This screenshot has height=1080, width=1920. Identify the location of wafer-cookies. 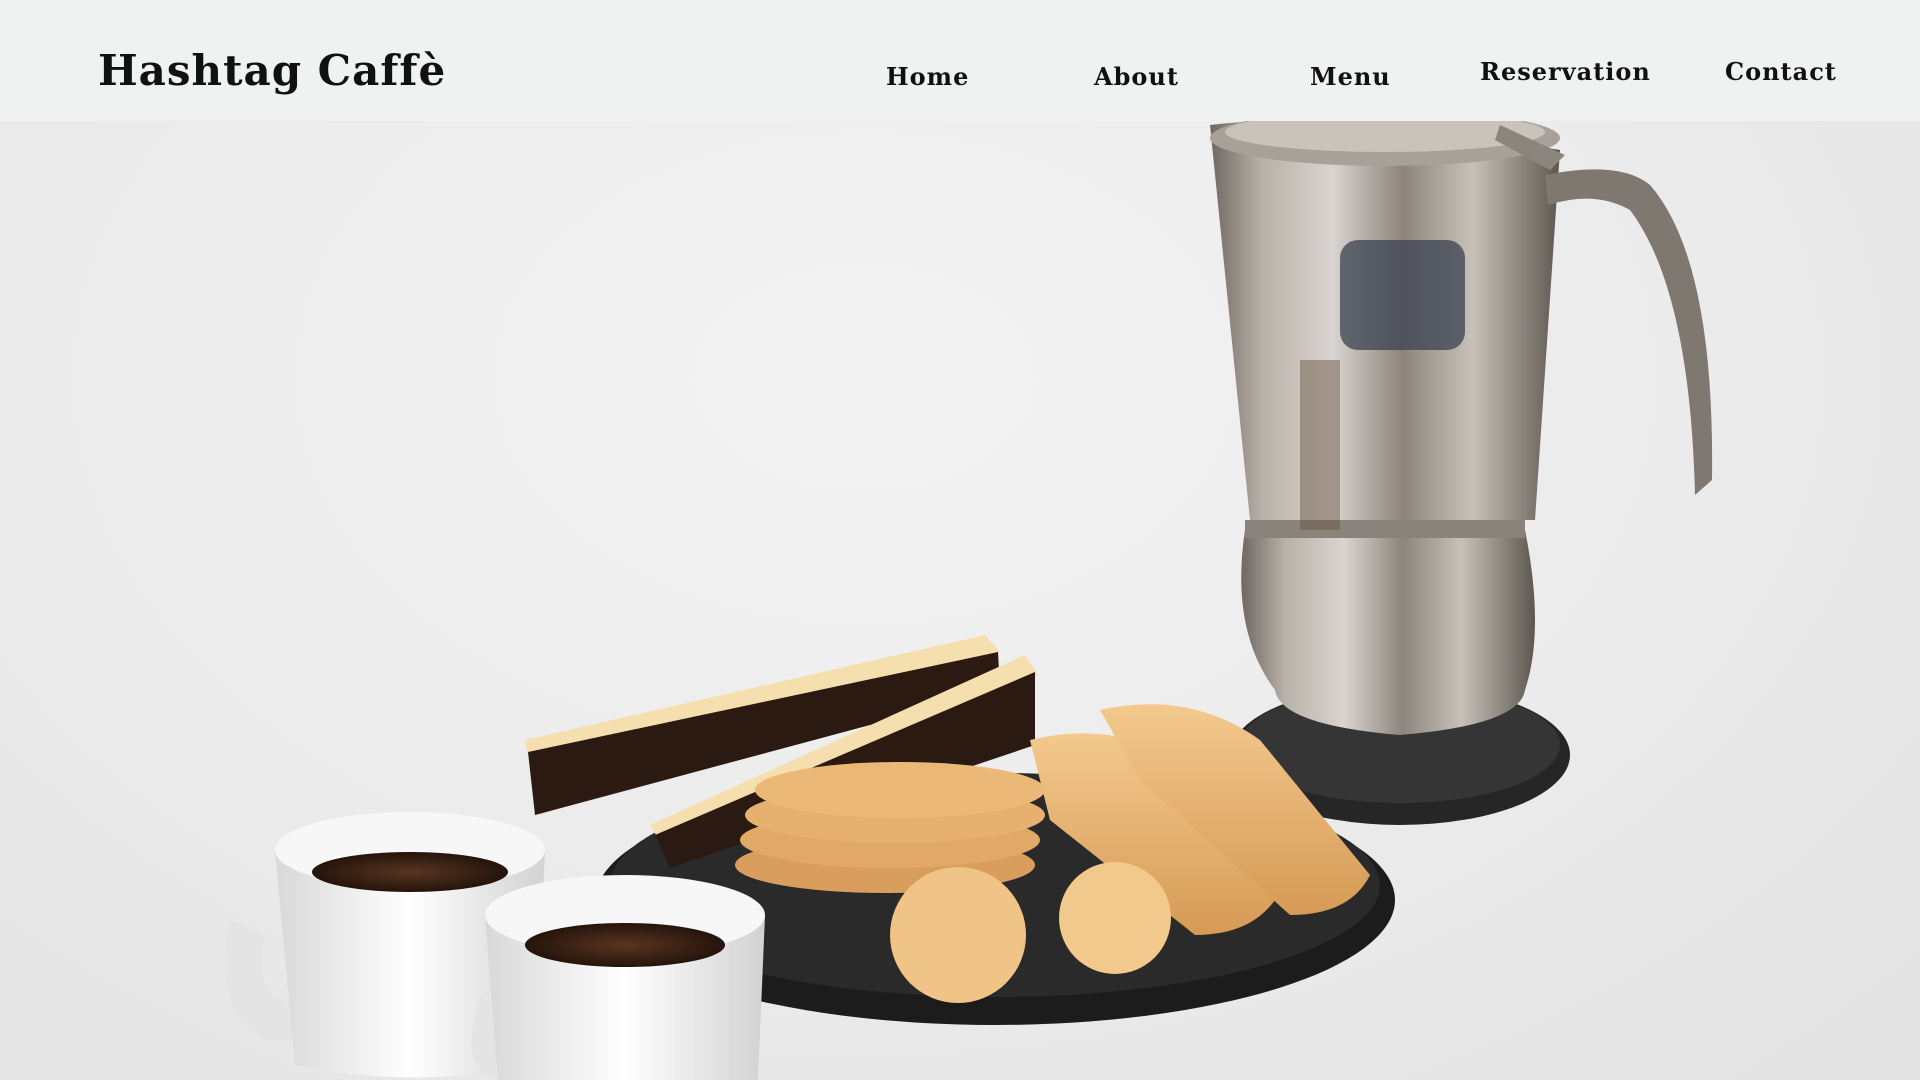
(890, 827).